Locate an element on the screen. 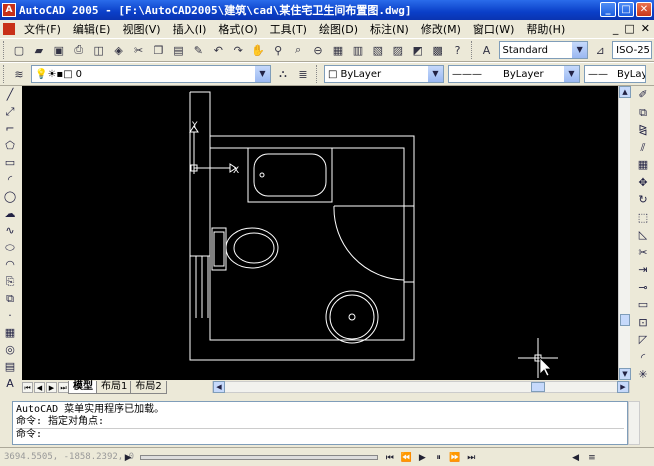  pan-icon: ✋ is located at coordinates (258, 50).